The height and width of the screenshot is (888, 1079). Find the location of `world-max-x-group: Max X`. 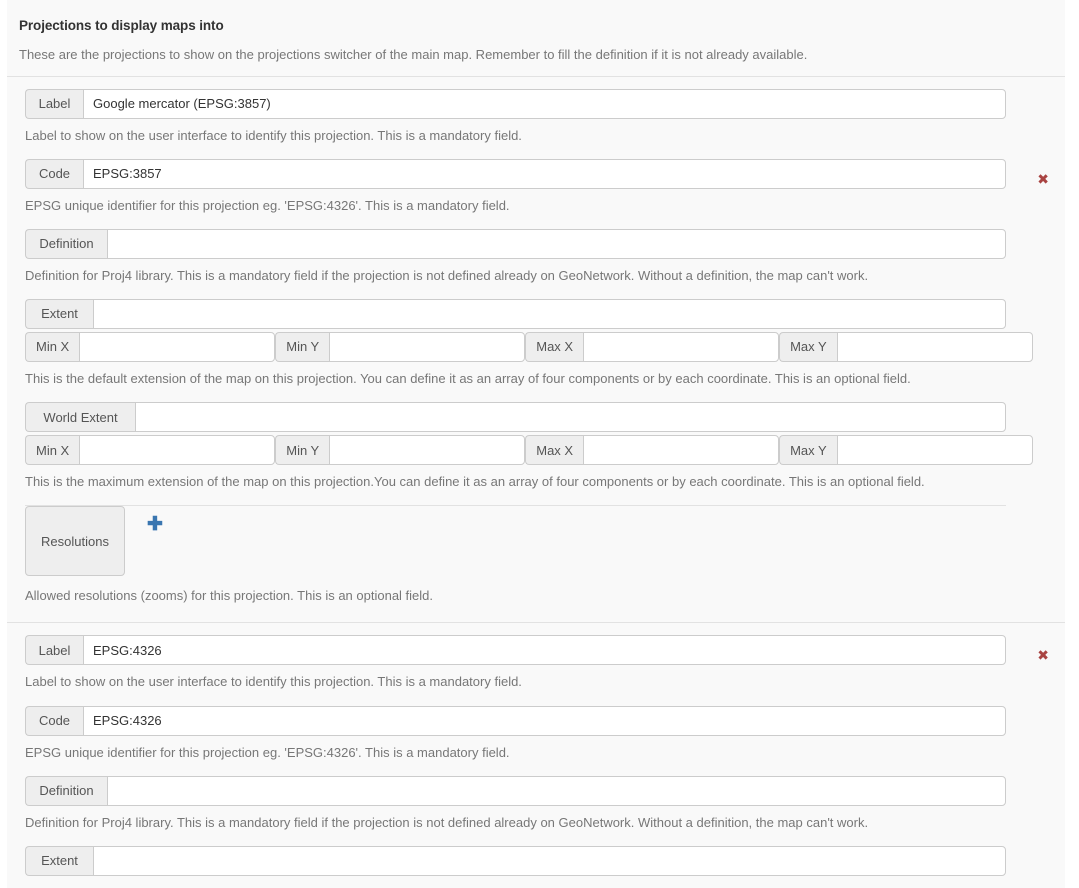

world-max-x-group: Max X is located at coordinates (652, 450).